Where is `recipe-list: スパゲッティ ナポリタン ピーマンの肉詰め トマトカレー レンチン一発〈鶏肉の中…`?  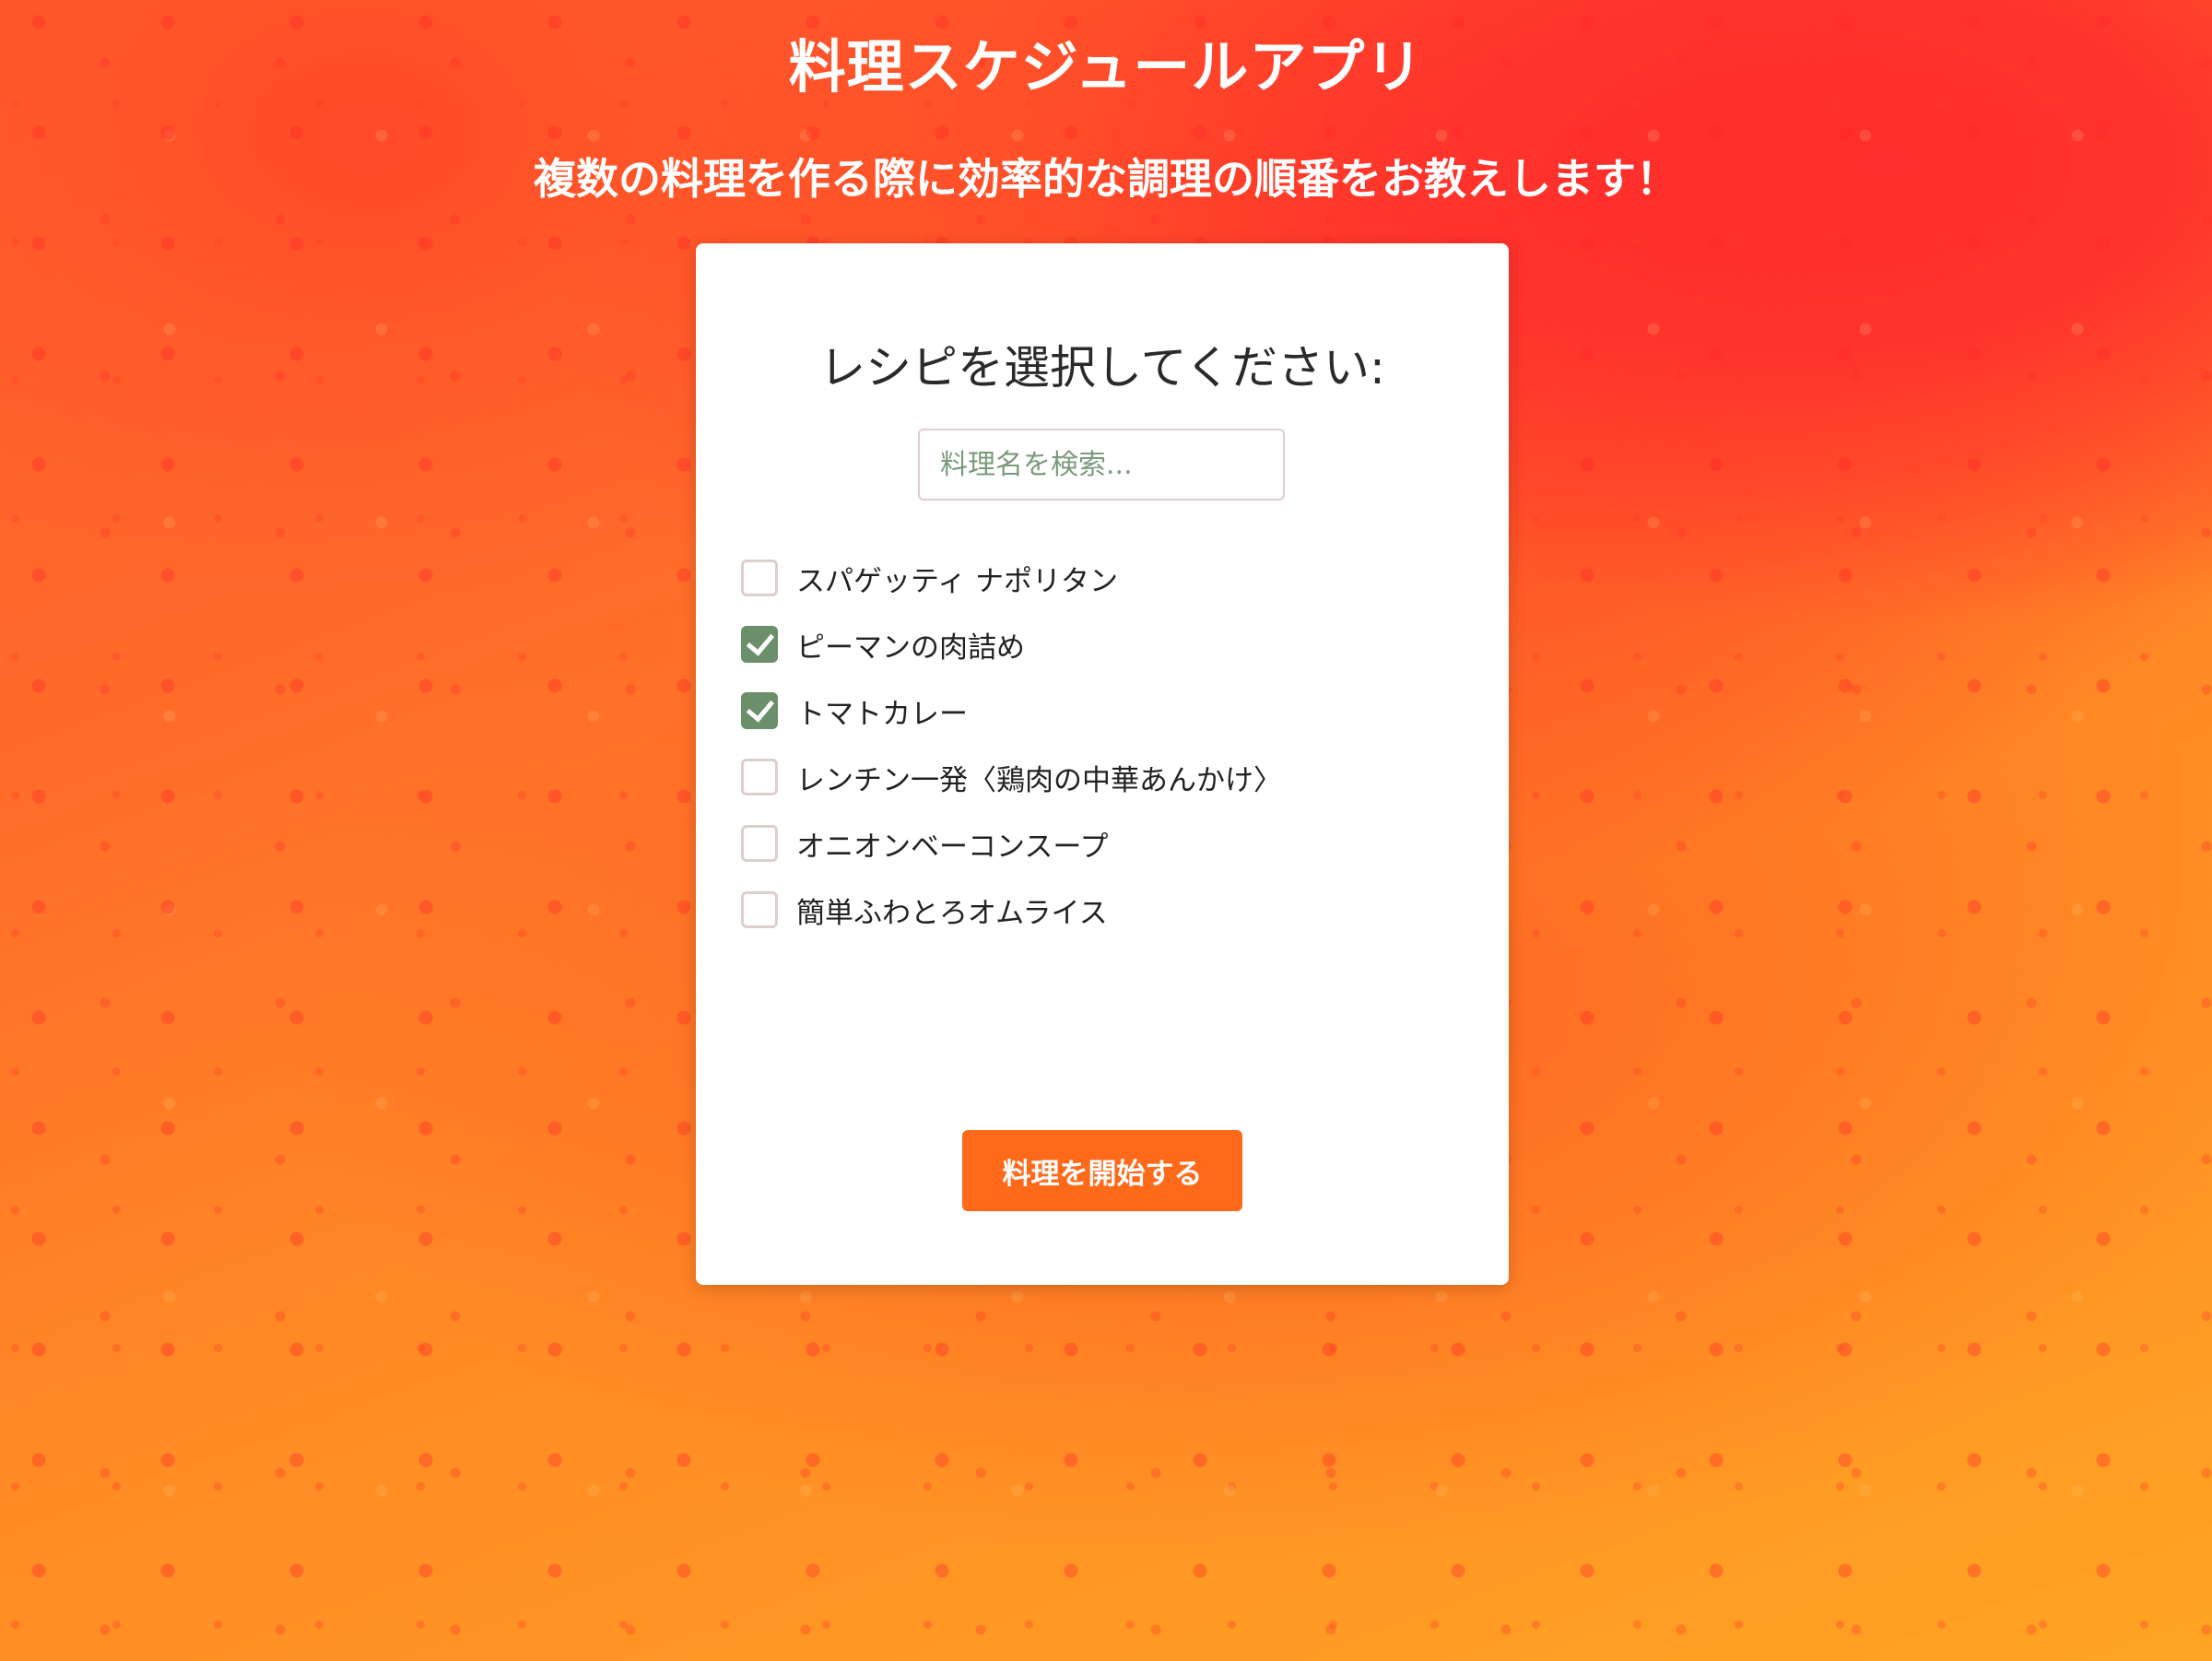
recipe-list: スパゲッティ ナポリタン ピーマンの肉詰め トマトカレー レンチン一発〈鶏肉の中… is located at coordinates (1011, 744).